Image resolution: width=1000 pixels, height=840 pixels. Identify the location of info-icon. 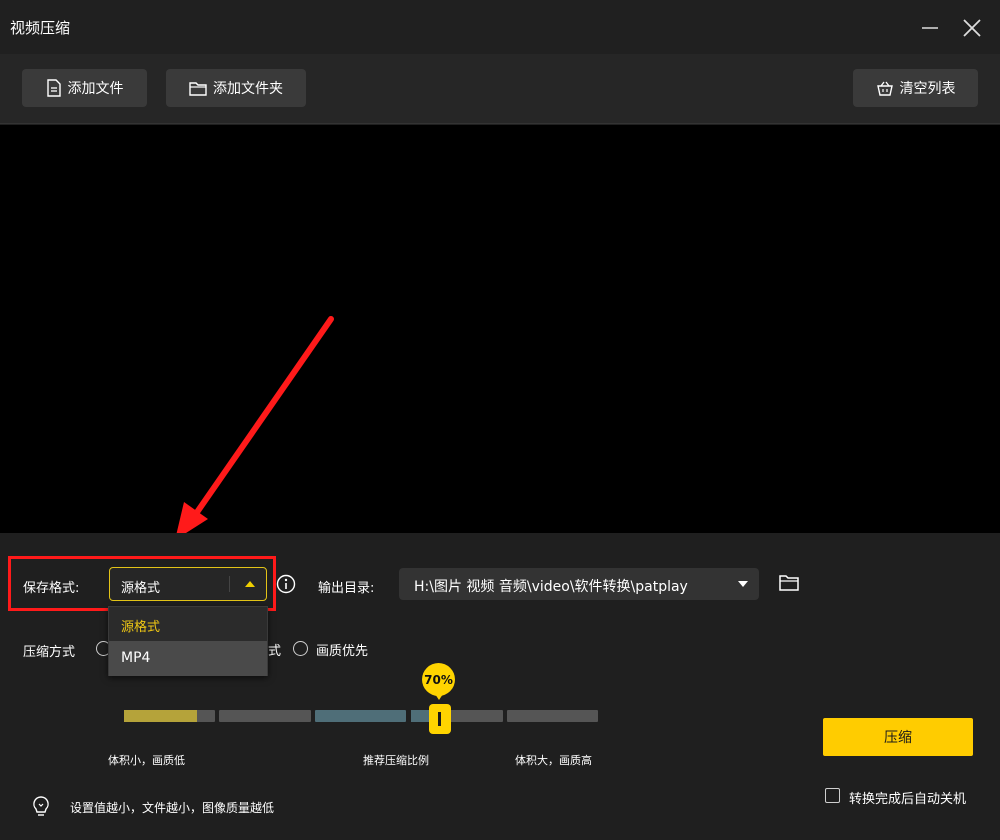
(286, 584).